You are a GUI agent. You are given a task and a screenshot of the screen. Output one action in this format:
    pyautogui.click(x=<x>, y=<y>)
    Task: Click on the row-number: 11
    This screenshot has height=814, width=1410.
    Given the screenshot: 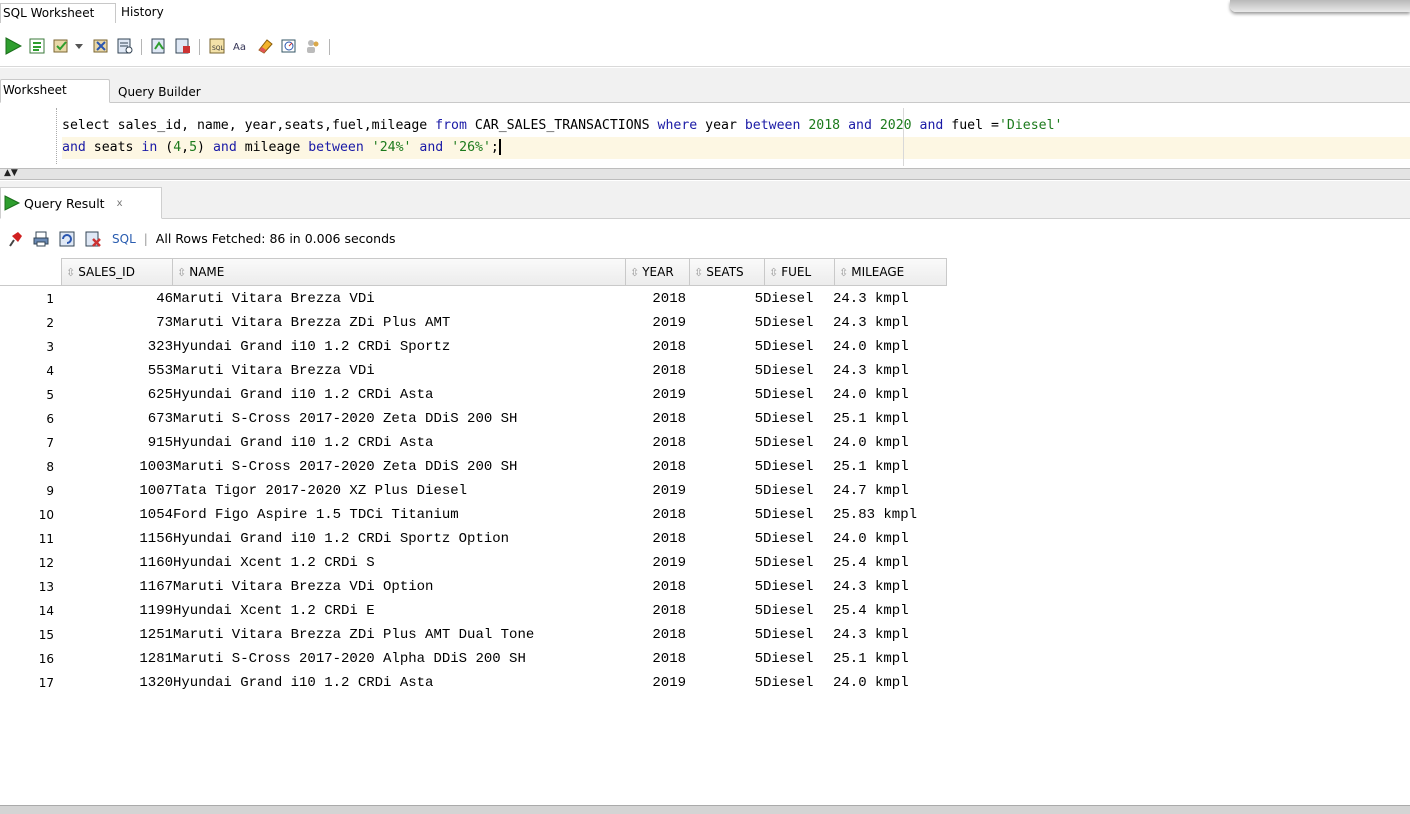 What is the action you would take?
    pyautogui.click(x=31, y=539)
    